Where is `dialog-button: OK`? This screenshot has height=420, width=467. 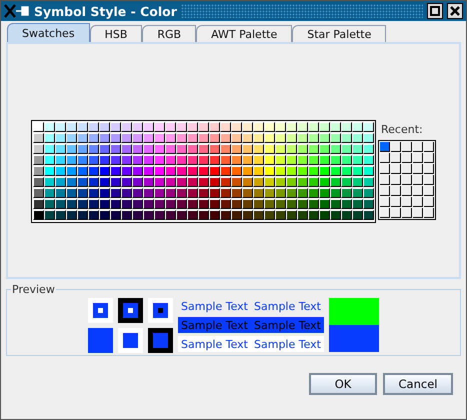
dialog-button: OK is located at coordinates (343, 384).